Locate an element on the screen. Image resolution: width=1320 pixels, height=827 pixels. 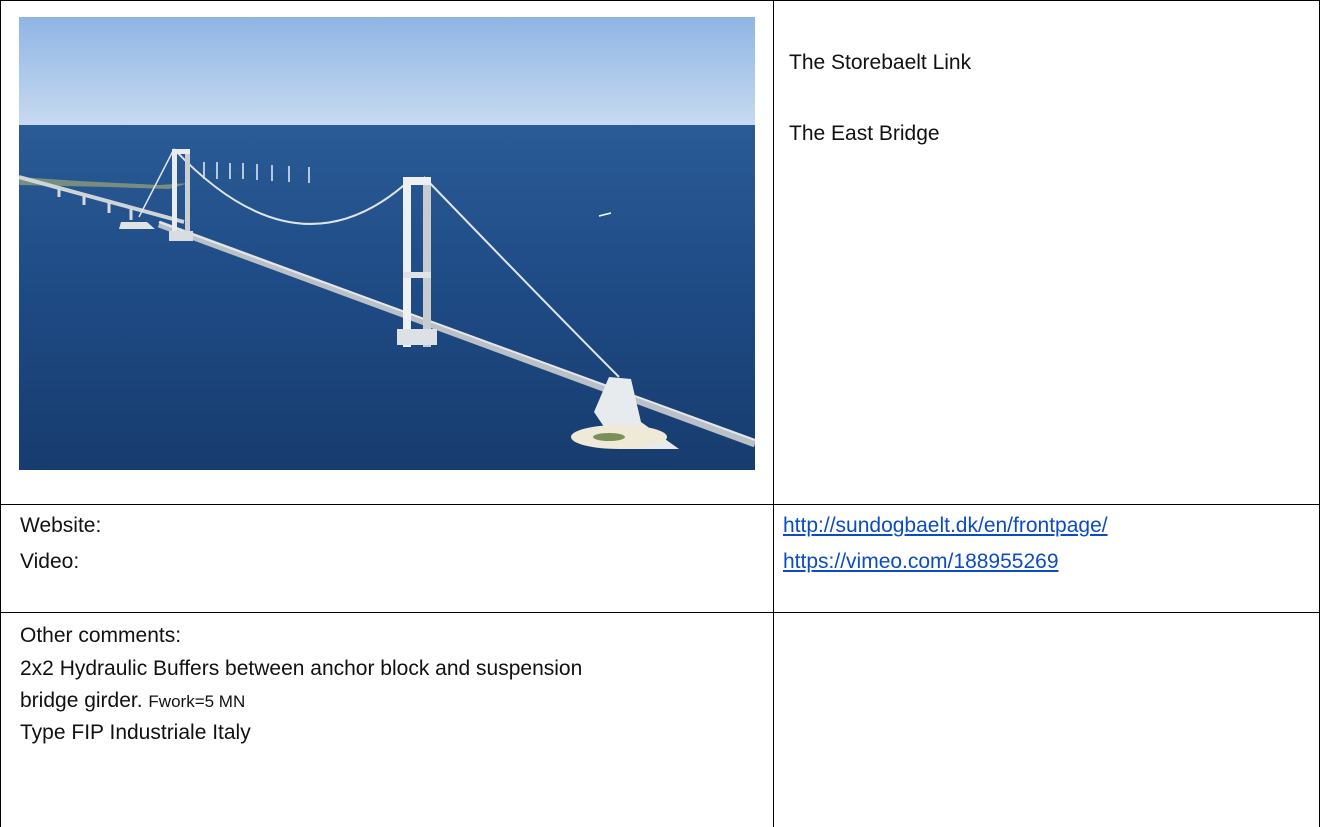
comments-line-3: Type FIP Industriale Italy is located at coordinates (135, 732).